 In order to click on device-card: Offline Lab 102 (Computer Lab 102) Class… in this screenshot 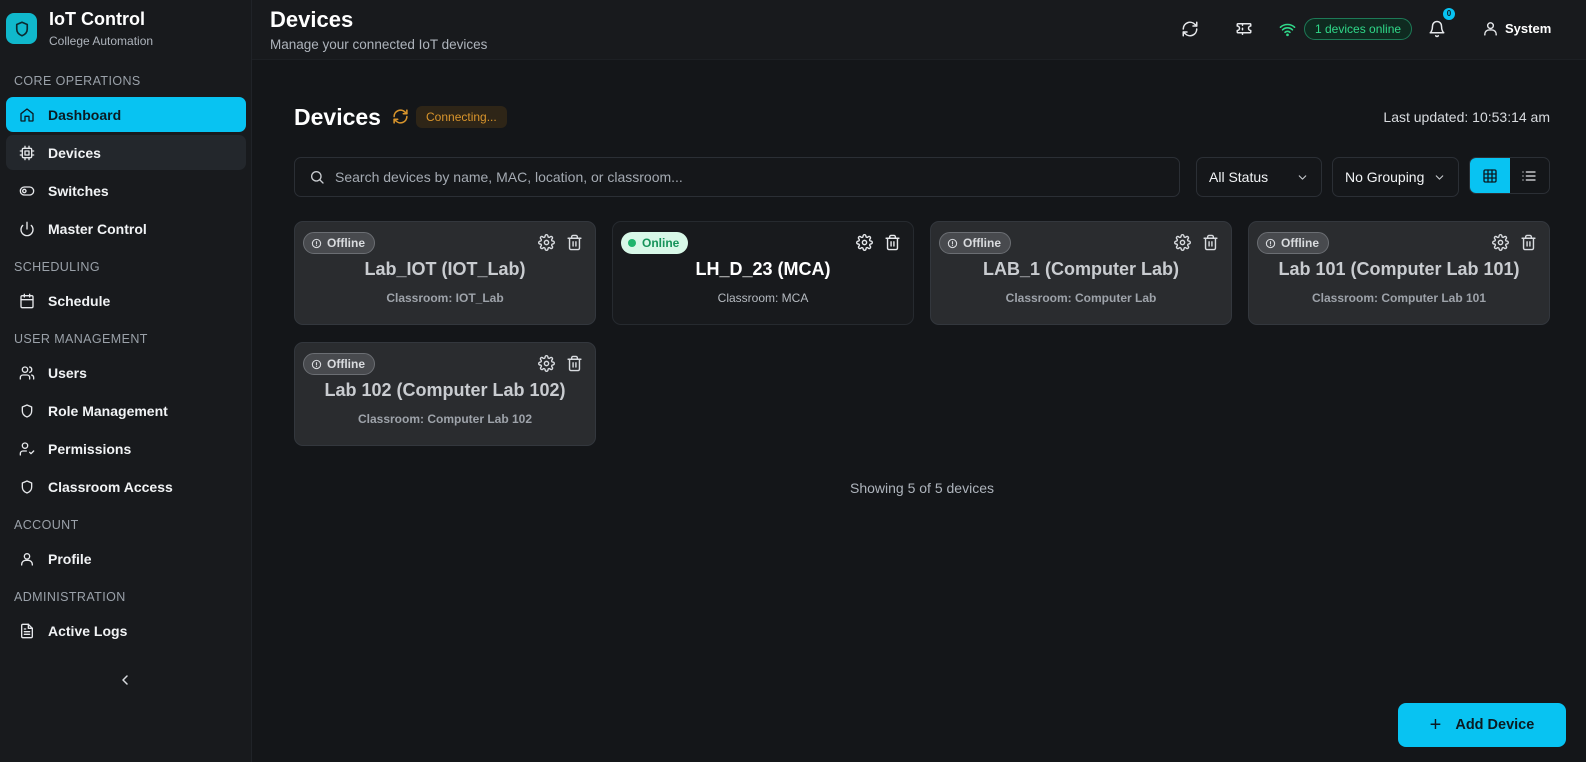, I will do `click(445, 394)`.